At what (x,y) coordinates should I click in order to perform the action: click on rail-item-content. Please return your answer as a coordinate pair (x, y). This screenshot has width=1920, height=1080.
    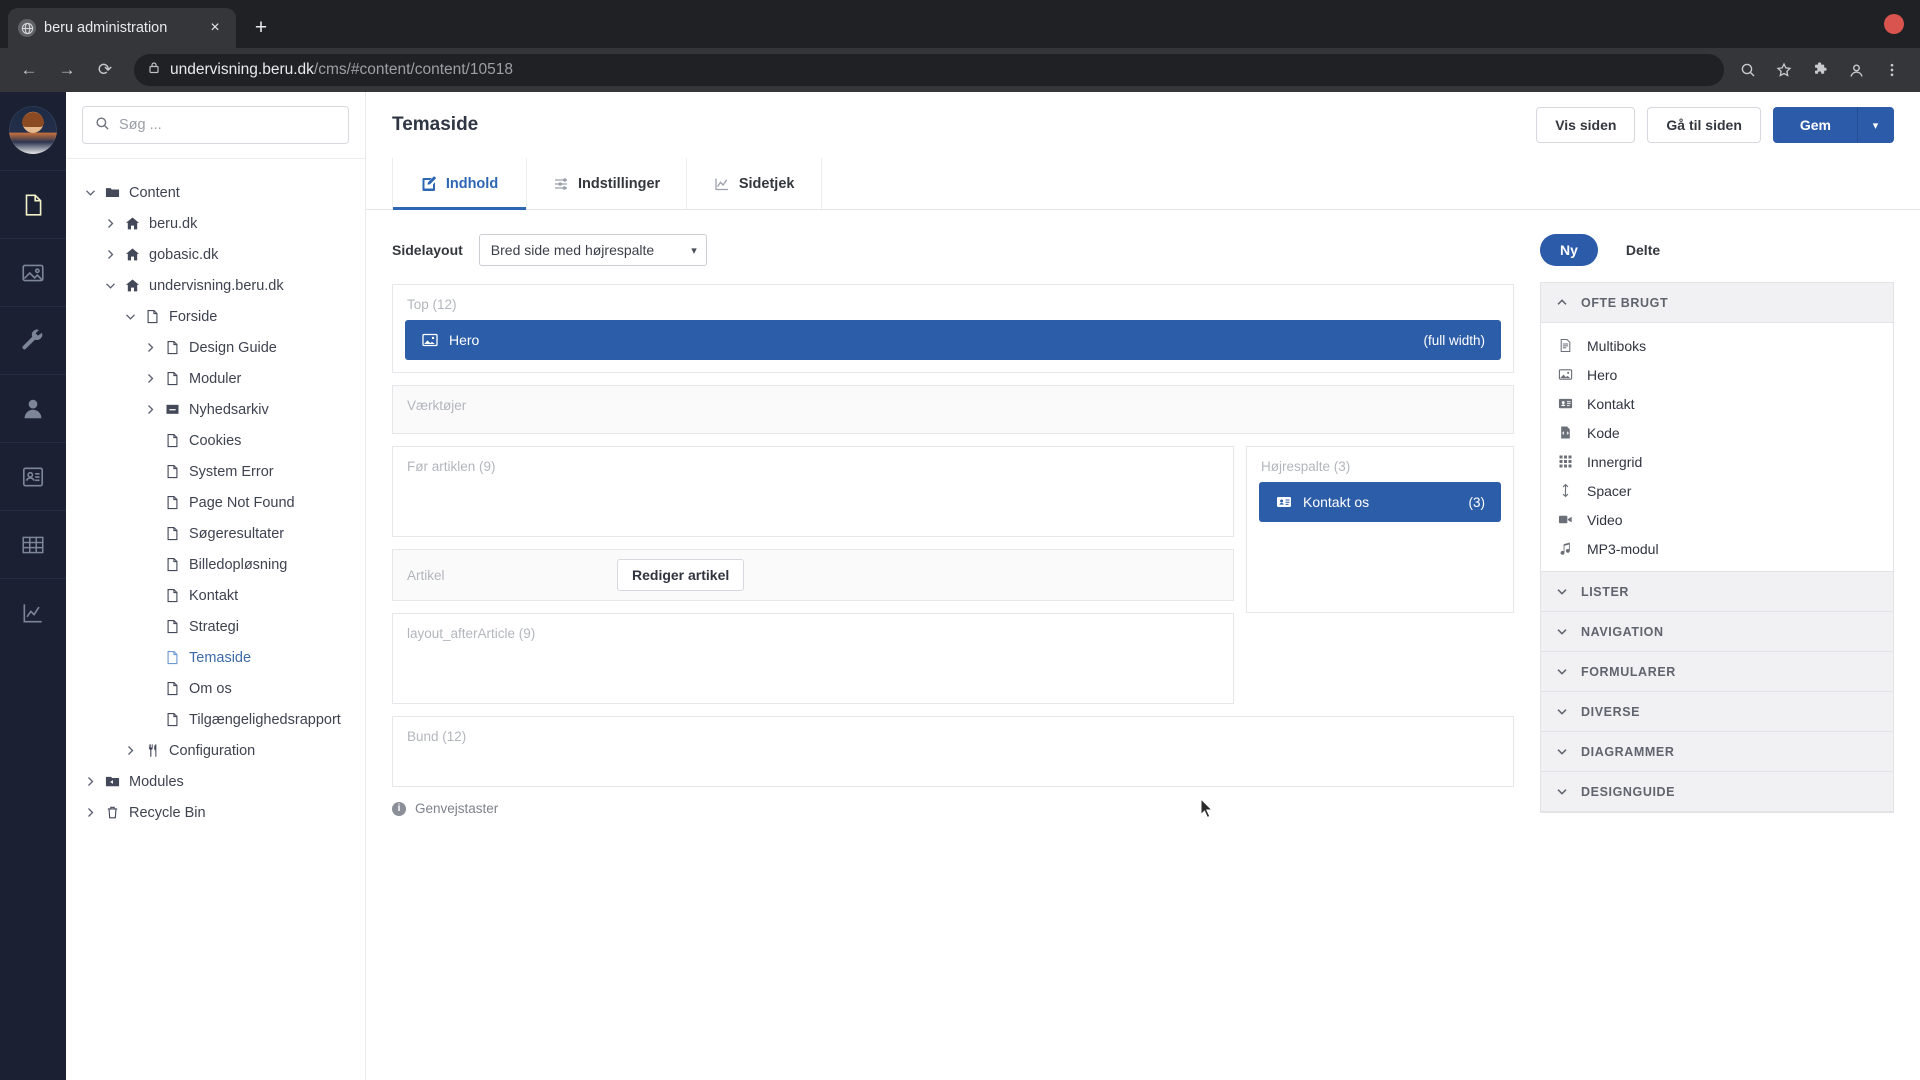
    Looking at the image, I should click on (33, 204).